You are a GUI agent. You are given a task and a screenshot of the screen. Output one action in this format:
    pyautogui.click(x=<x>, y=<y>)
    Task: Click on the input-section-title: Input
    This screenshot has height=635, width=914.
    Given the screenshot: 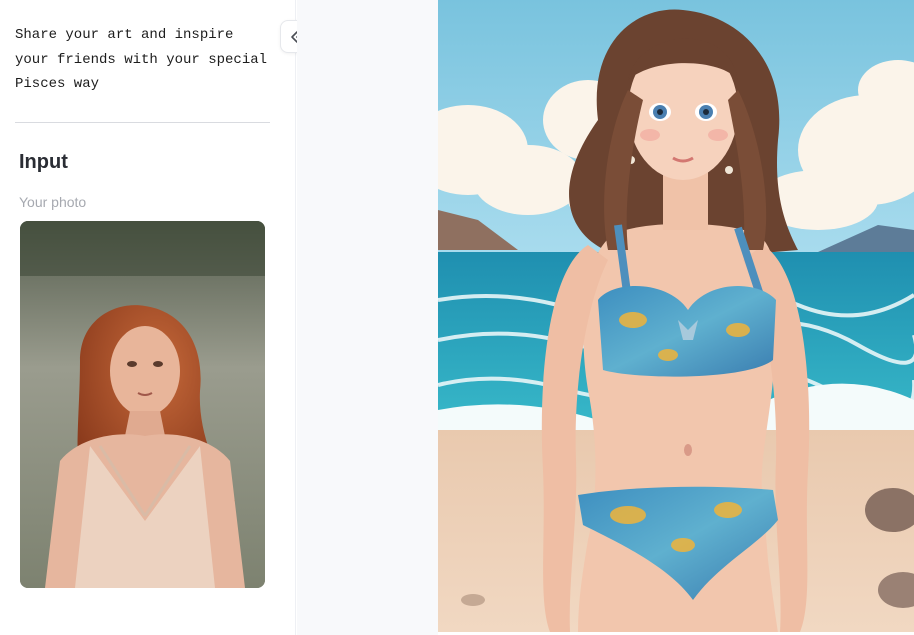 What is the action you would take?
    pyautogui.click(x=43, y=162)
    